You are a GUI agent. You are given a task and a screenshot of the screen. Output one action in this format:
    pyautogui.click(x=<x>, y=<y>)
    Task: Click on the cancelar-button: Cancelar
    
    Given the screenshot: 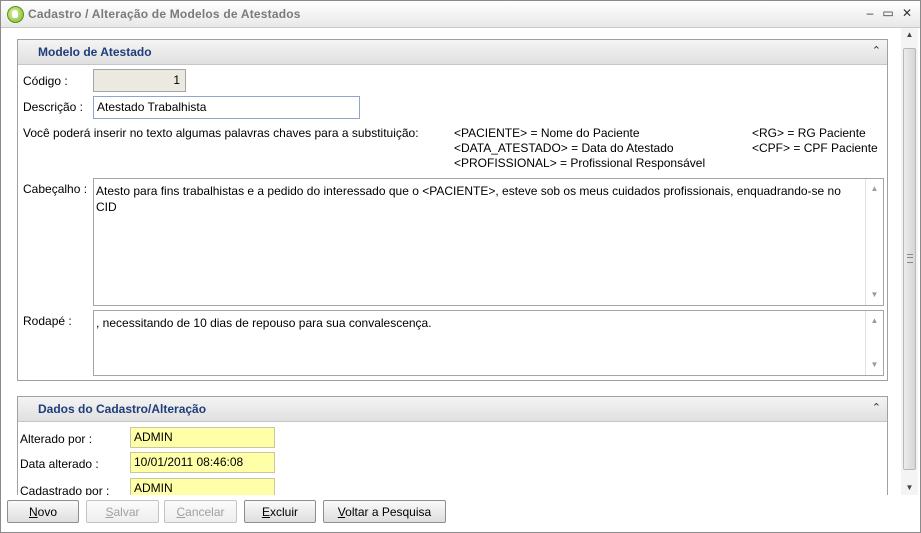 What is the action you would take?
    pyautogui.click(x=200, y=511)
    